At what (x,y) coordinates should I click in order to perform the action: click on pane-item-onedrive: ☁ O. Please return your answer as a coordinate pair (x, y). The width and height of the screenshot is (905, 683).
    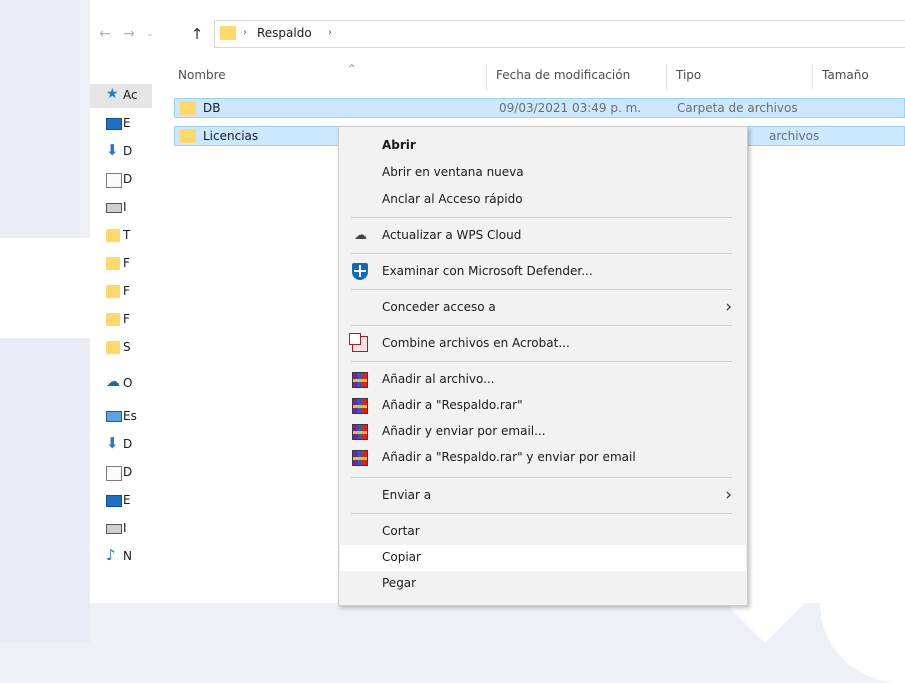
    Looking at the image, I should click on (121, 384).